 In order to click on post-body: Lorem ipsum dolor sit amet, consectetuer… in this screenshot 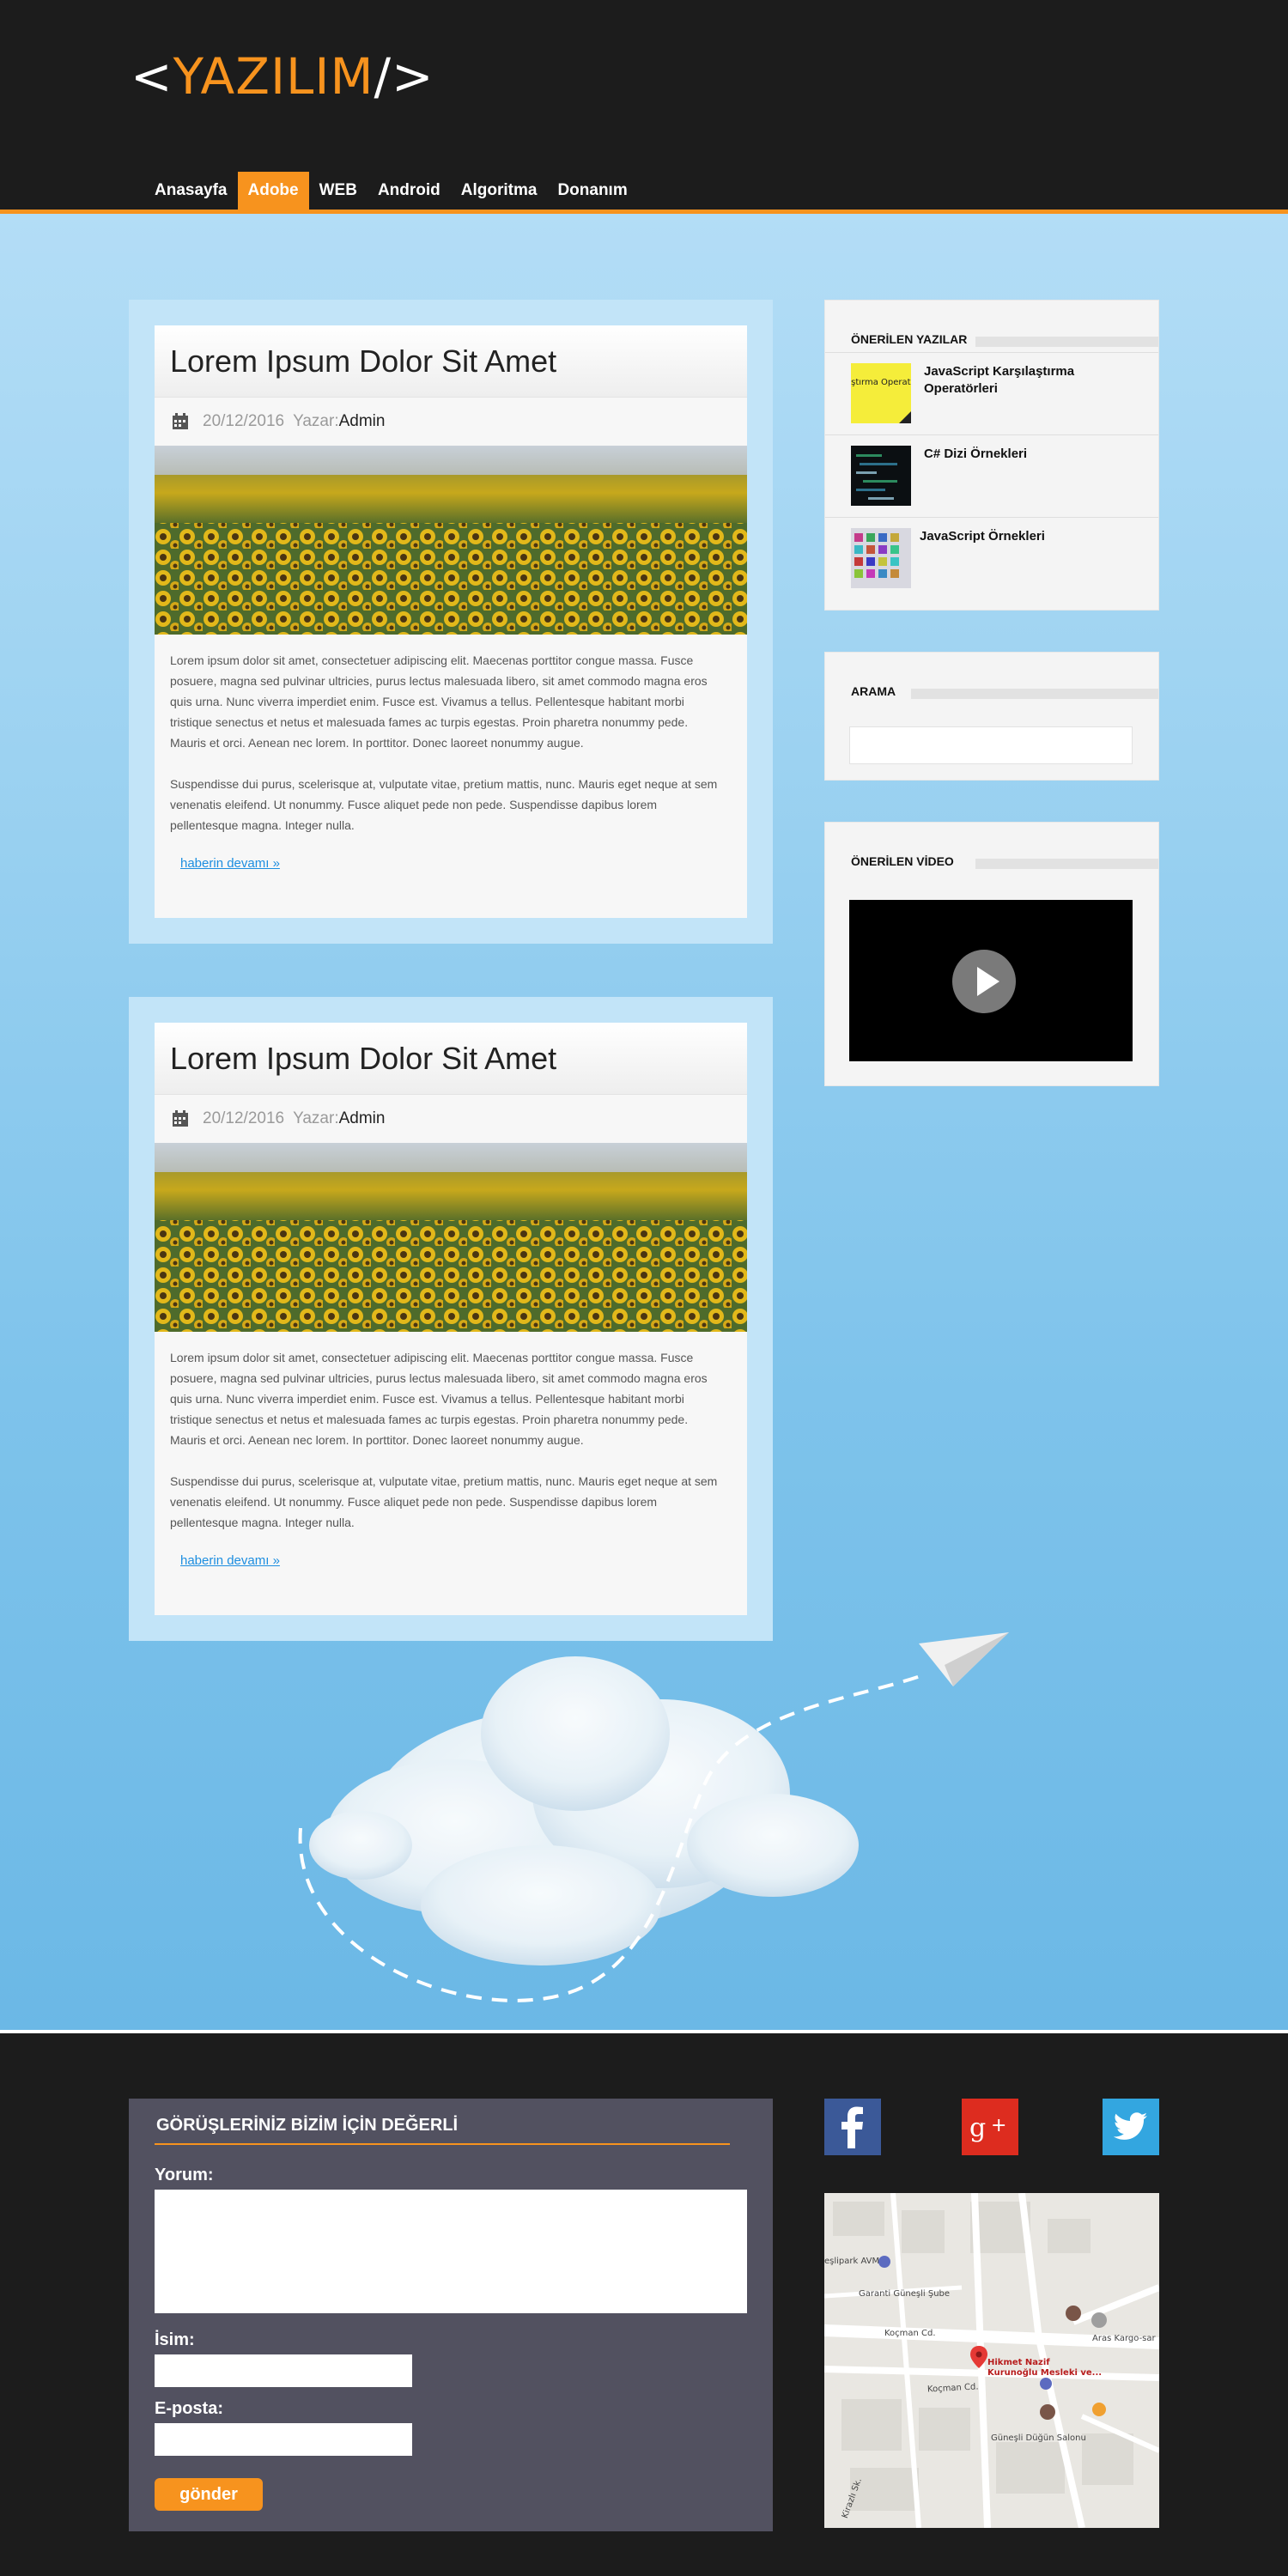, I will do `click(451, 735)`.